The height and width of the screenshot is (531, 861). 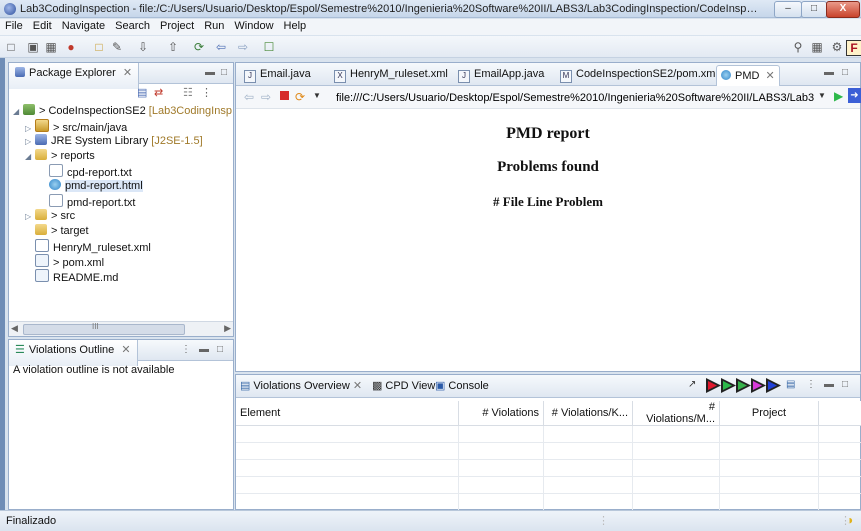 What do you see at coordinates (73, 353) in the screenshot?
I see `violations-outline-tab: ☰ Violations Outline ✕` at bounding box center [73, 353].